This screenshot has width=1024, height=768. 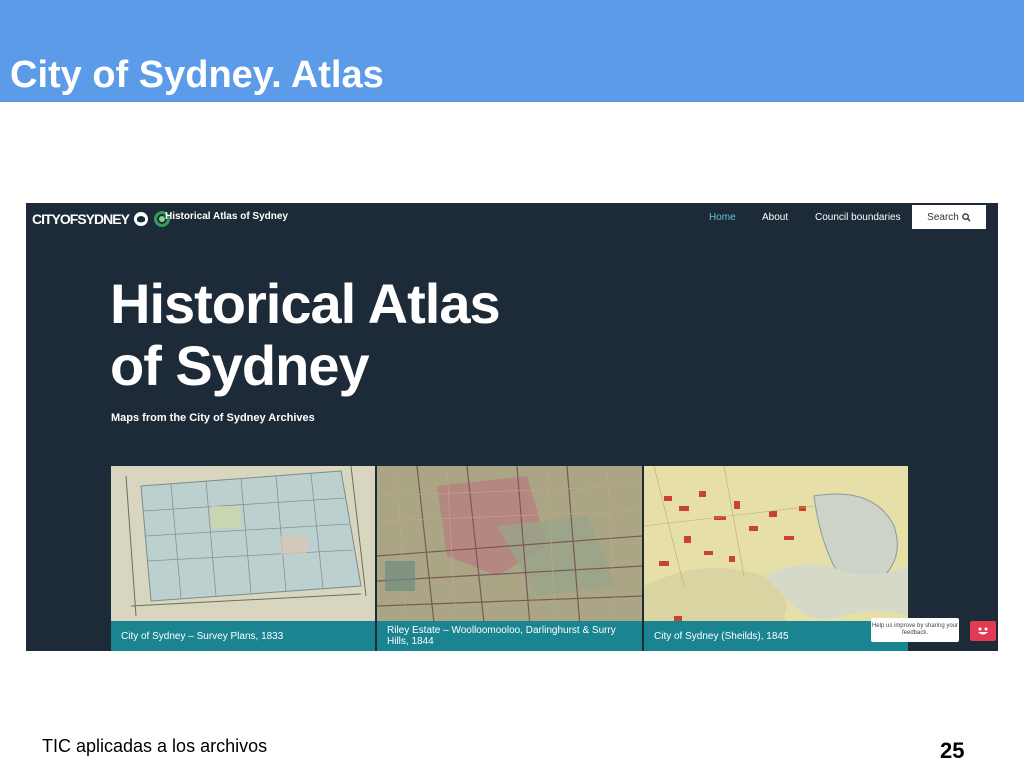 What do you see at coordinates (155, 746) in the screenshot?
I see `footer-text: TIC aplicadas a los archivos` at bounding box center [155, 746].